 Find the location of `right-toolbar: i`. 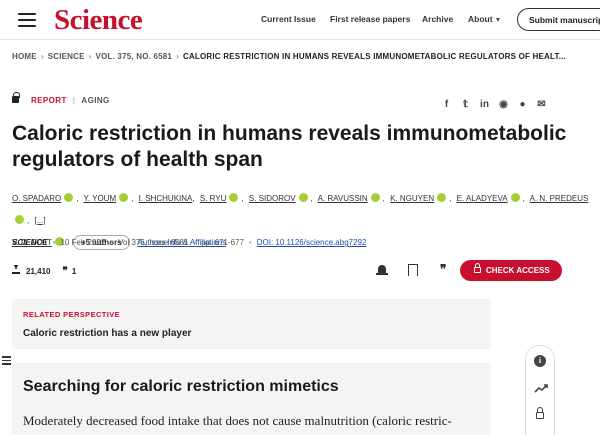

right-toolbar: i is located at coordinates (540, 390).